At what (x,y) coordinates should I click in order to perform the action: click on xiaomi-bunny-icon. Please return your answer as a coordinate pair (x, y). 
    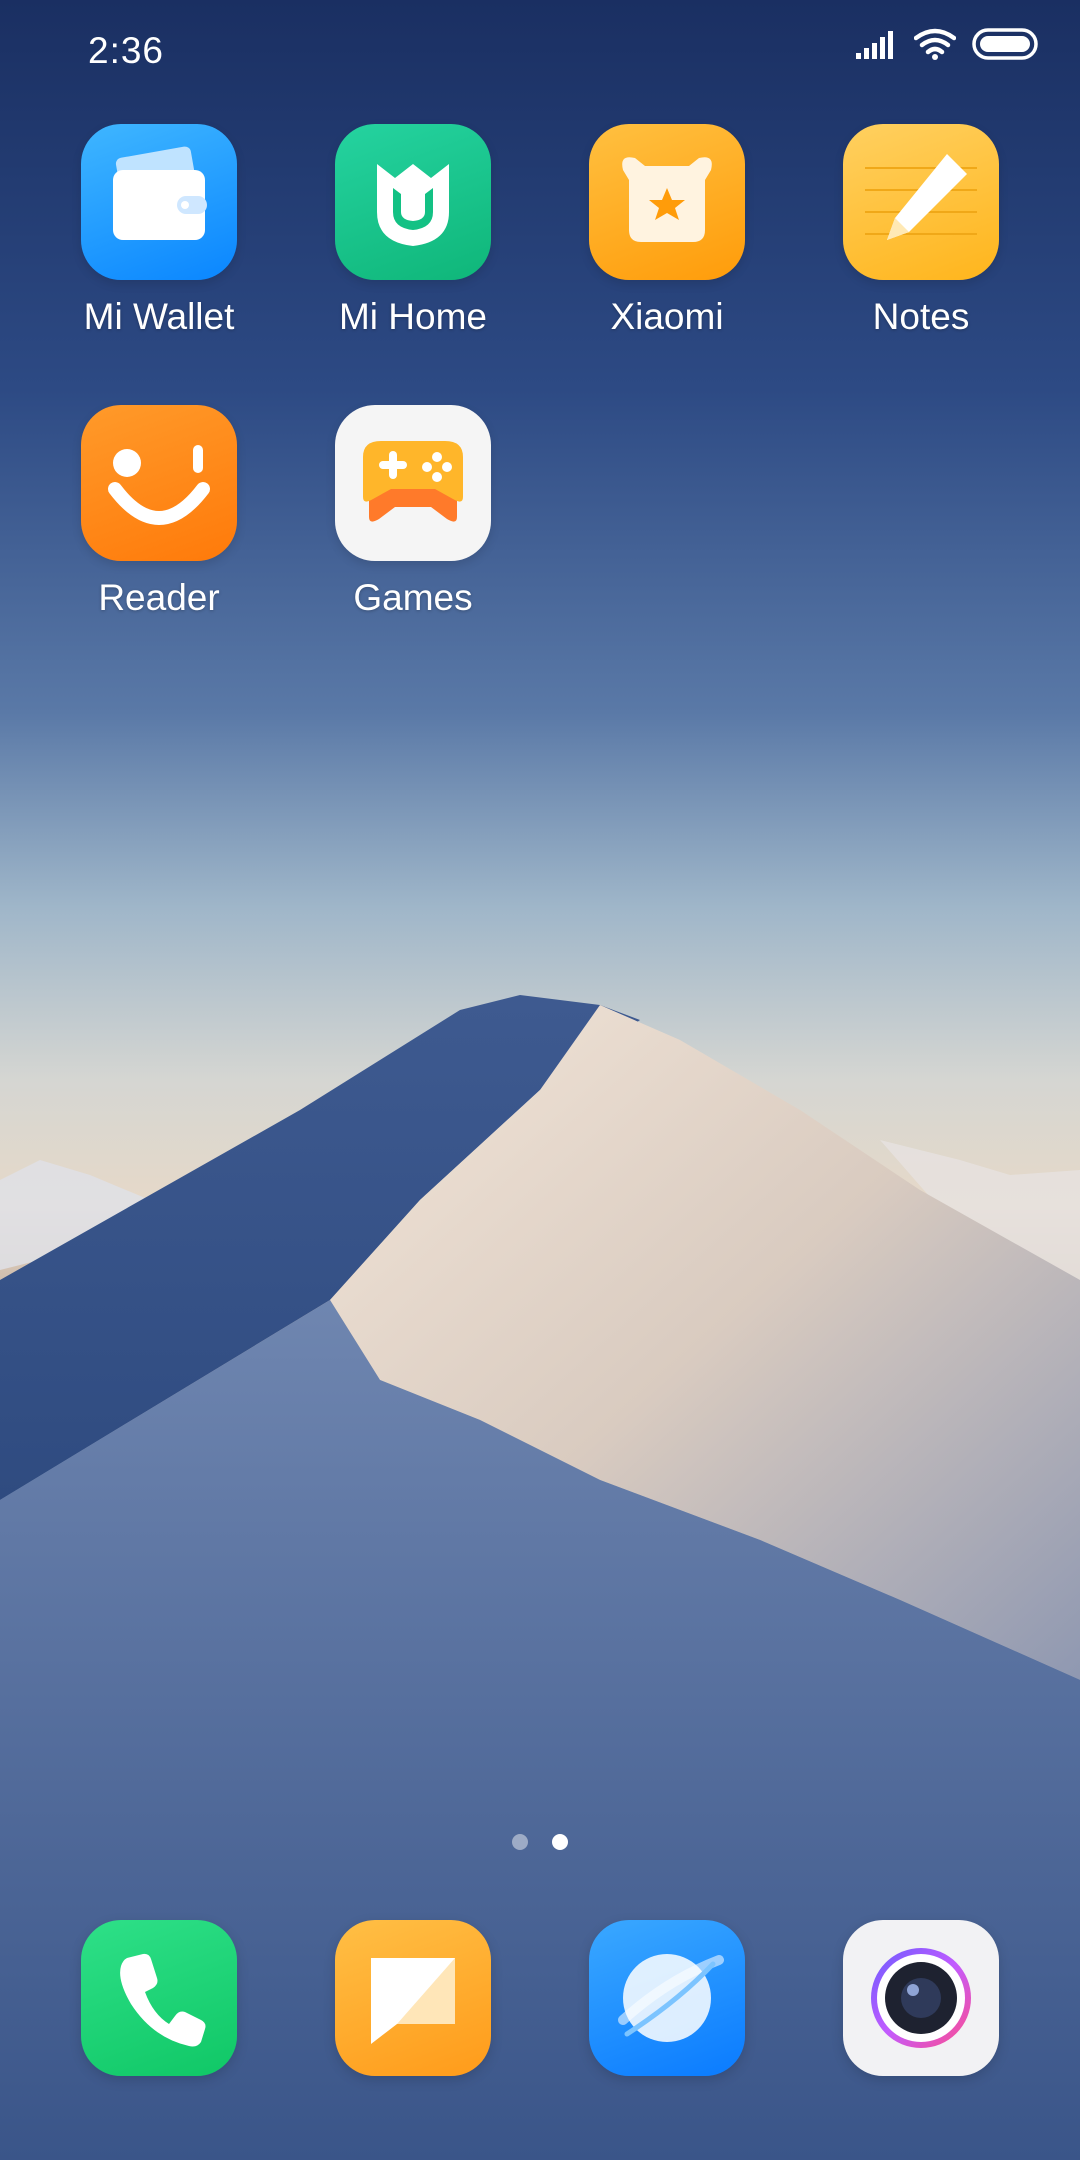
    Looking at the image, I should click on (667, 202).